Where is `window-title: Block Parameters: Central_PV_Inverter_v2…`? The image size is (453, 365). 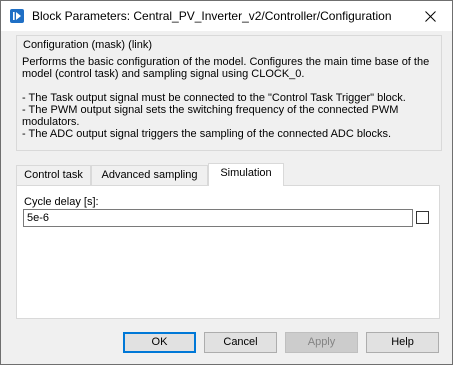 window-title: Block Parameters: Central_PV_Inverter_v2… is located at coordinates (212, 16).